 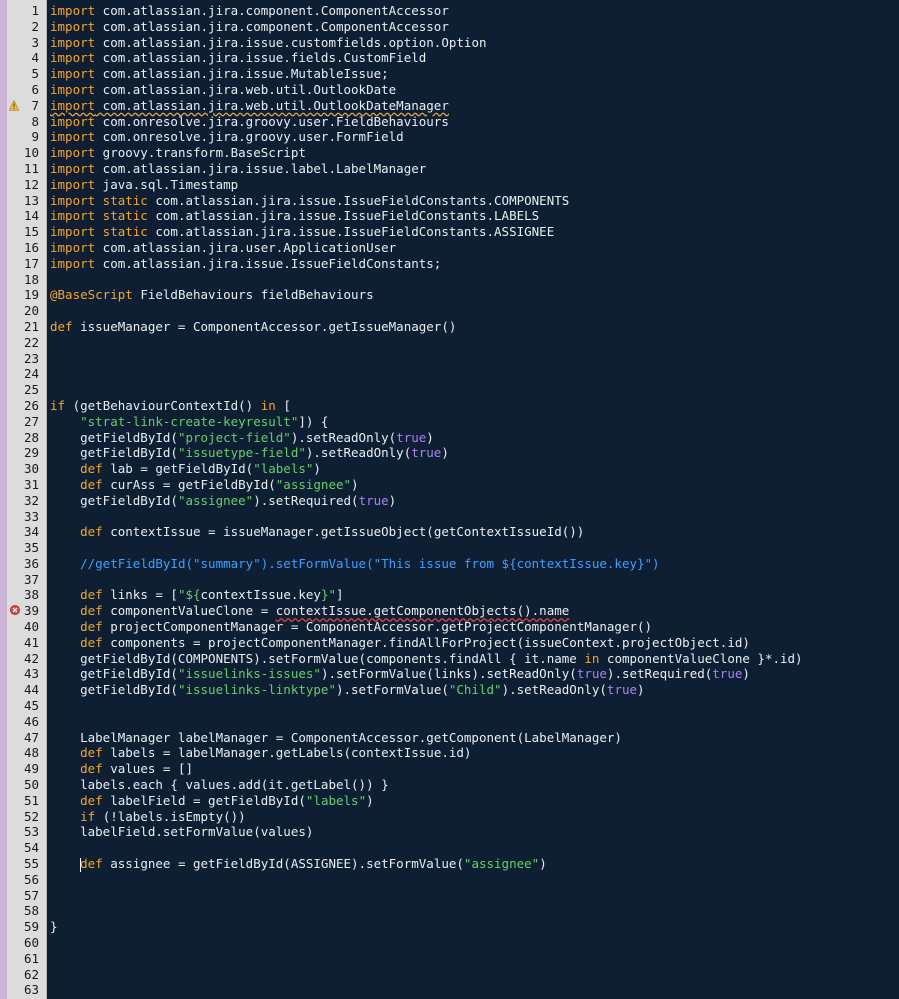 What do you see at coordinates (449, 469) in the screenshot?
I see `code-line: 30 def lab = getFieldById("labels")` at bounding box center [449, 469].